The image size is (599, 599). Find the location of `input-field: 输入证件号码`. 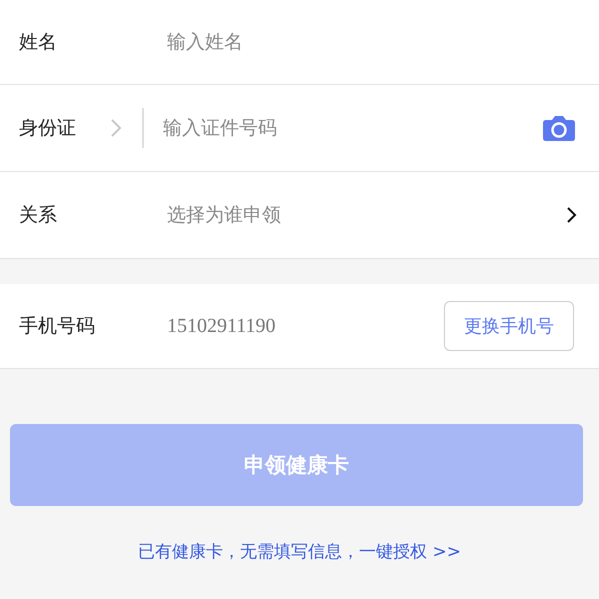

input-field: 输入证件号码 is located at coordinates (352, 128).